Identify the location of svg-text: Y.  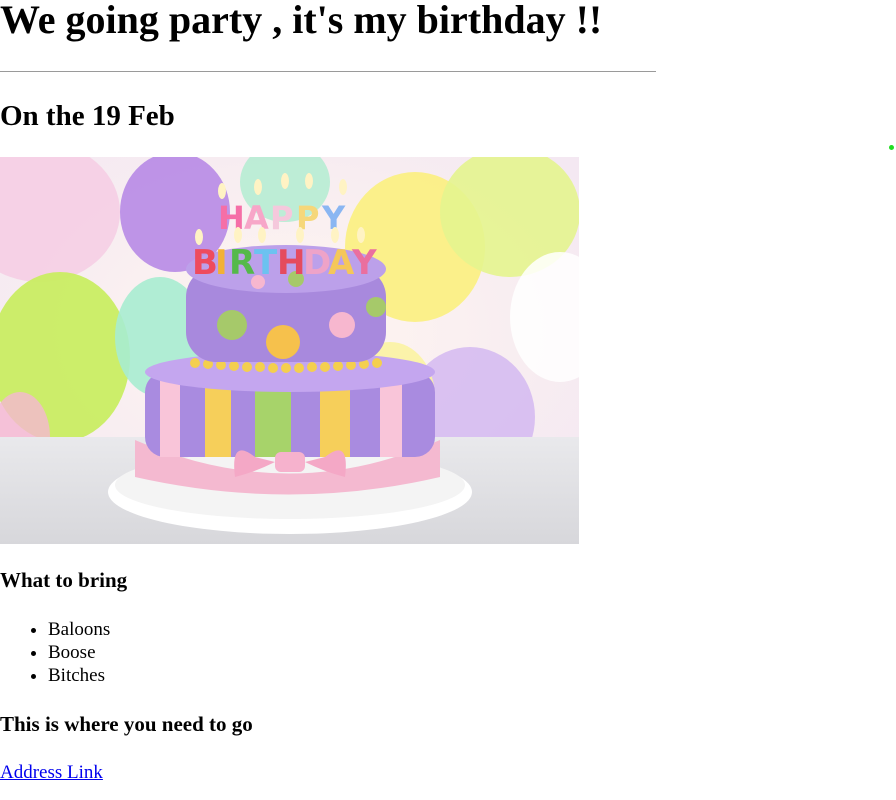
(364, 263).